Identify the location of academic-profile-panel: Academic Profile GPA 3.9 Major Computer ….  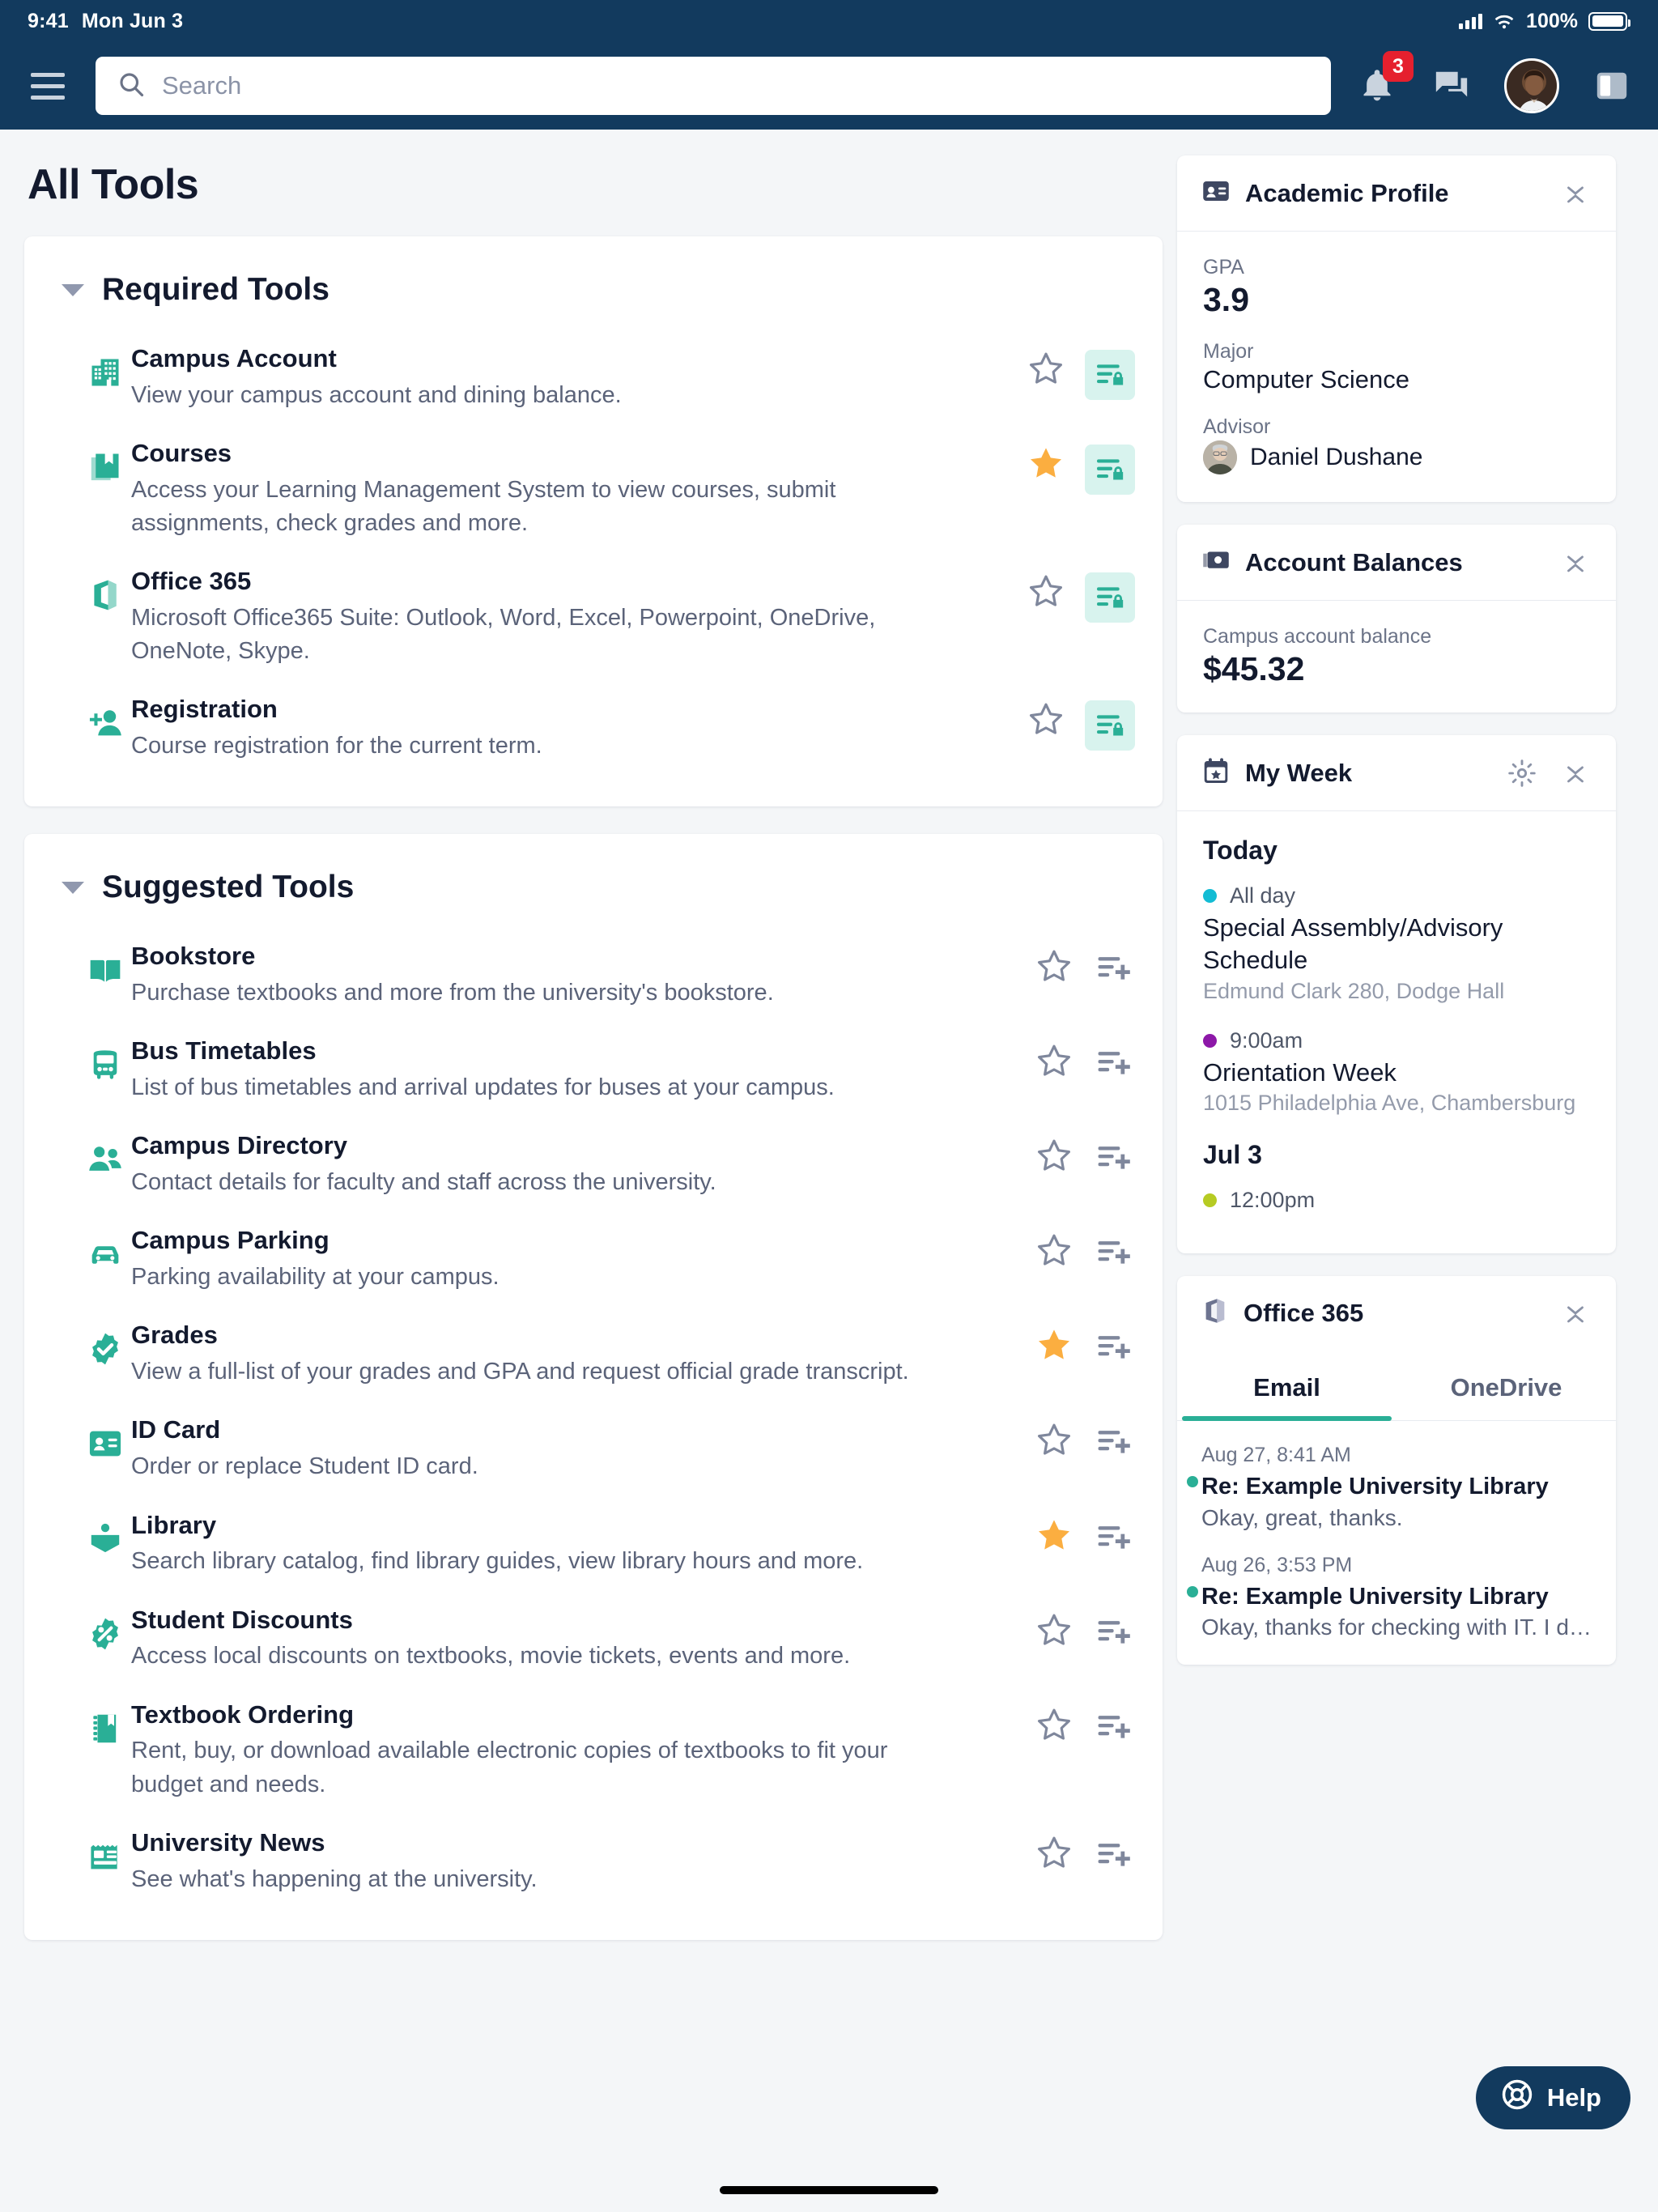
(1396, 328).